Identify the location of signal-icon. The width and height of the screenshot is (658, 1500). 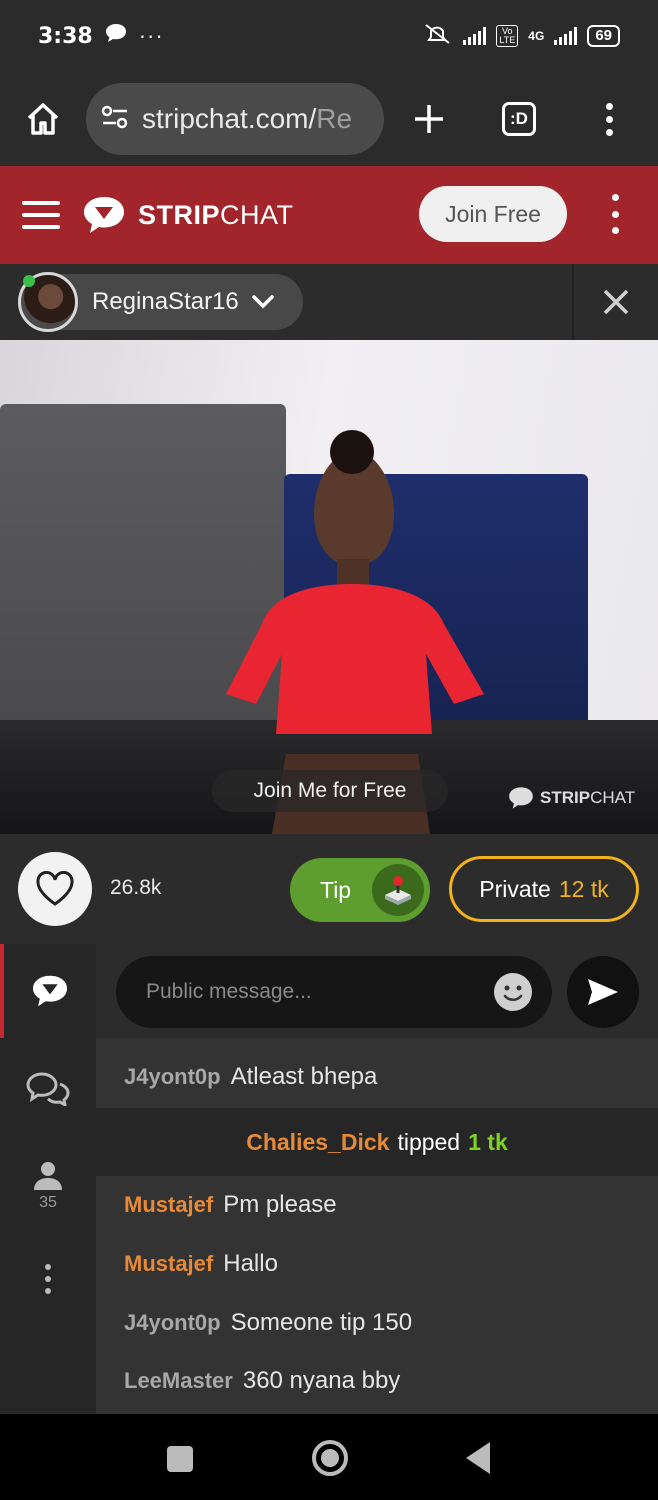
(475, 36).